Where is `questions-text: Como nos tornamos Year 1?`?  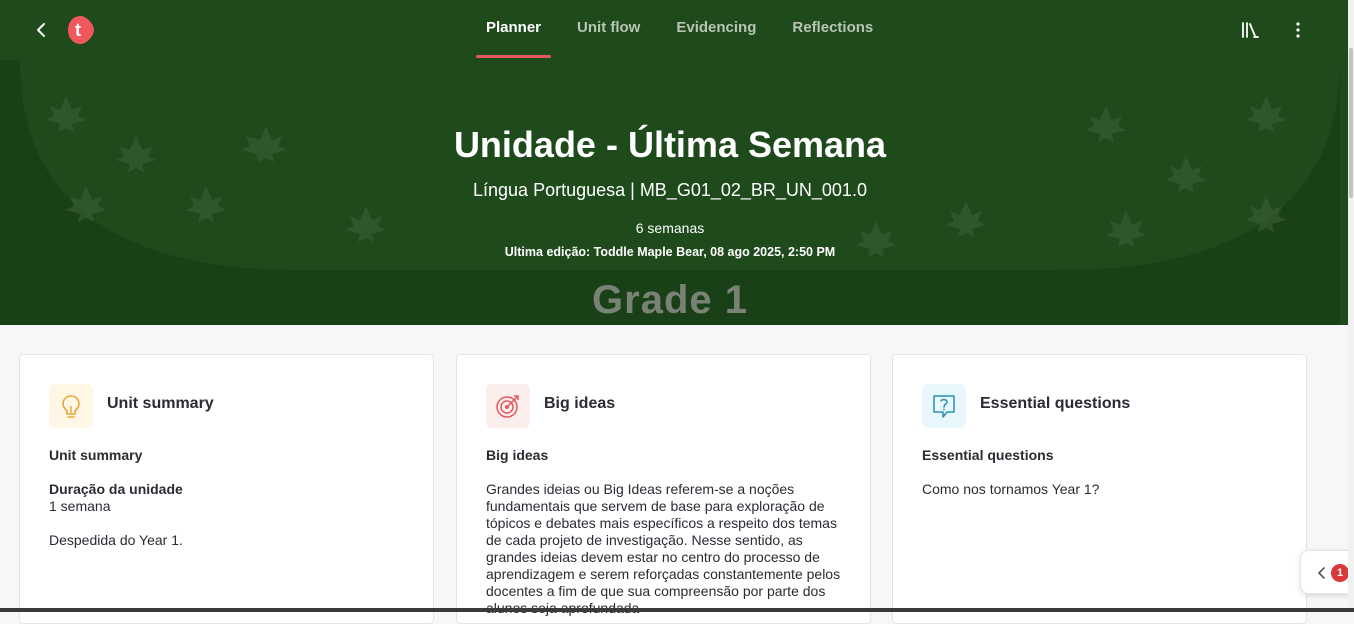
questions-text: Como nos tornamos Year 1? is located at coordinates (1011, 489).